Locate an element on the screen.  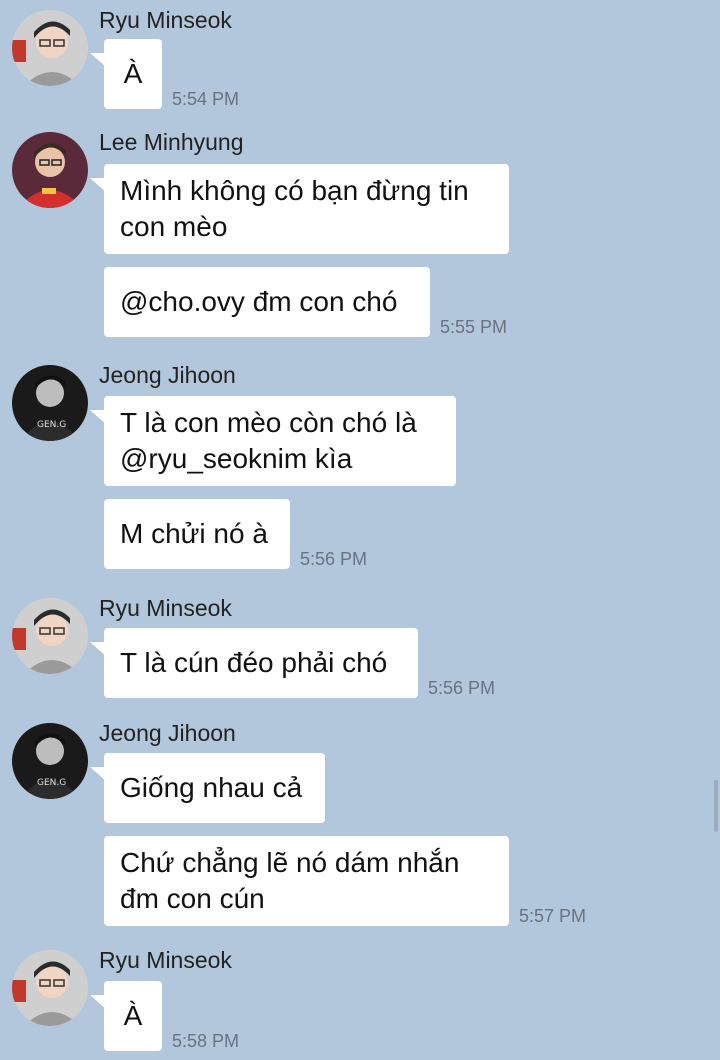
message-time: 5:55 PM is located at coordinates (474, 327).